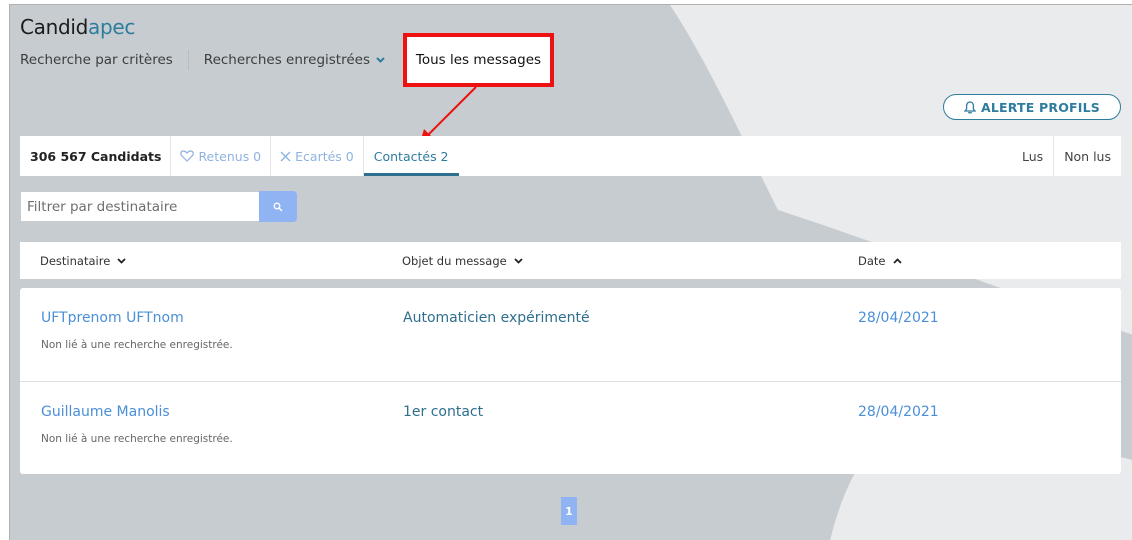  Describe the element at coordinates (188, 60) in the screenshot. I see `nav-divider` at that location.